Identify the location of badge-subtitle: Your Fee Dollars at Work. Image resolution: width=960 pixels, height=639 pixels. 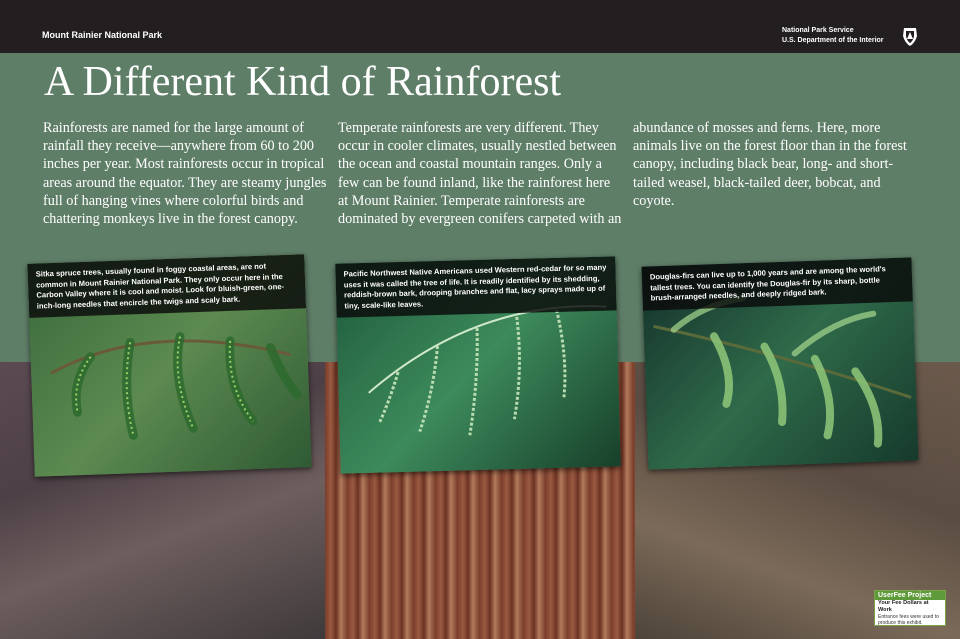
(903, 606).